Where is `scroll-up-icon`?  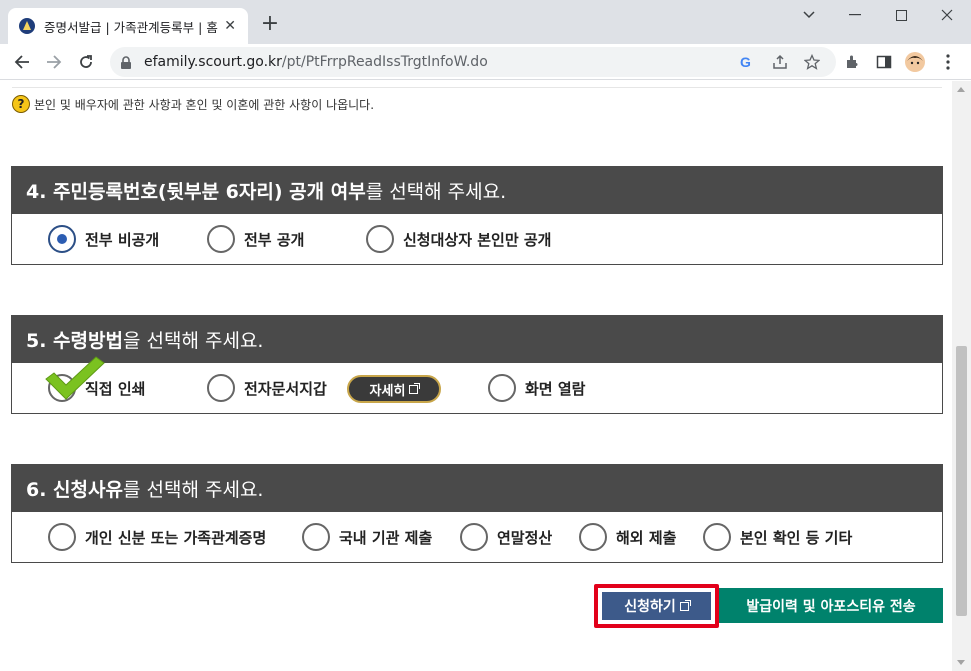
scroll-up-icon is located at coordinates (961, 89).